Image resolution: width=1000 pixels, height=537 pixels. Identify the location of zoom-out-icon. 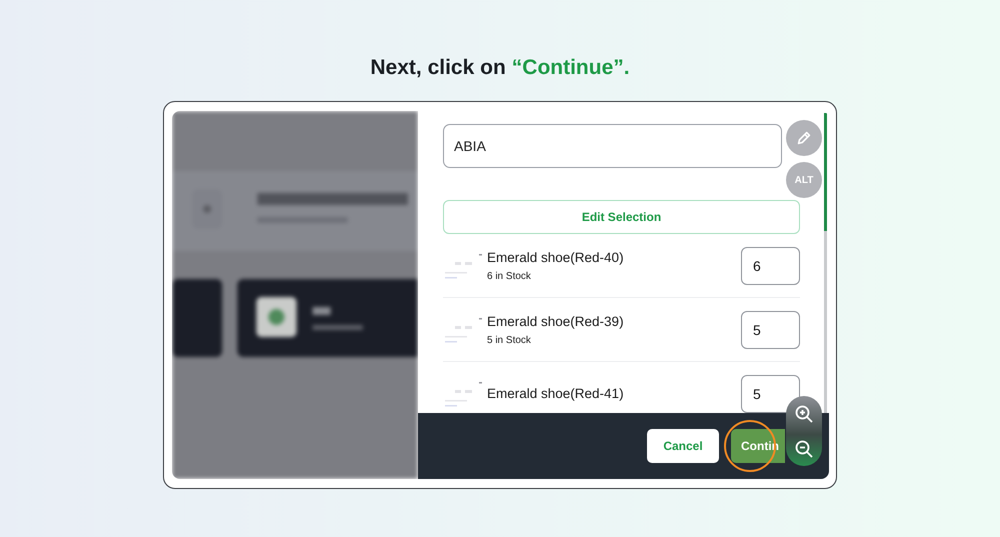
(804, 448).